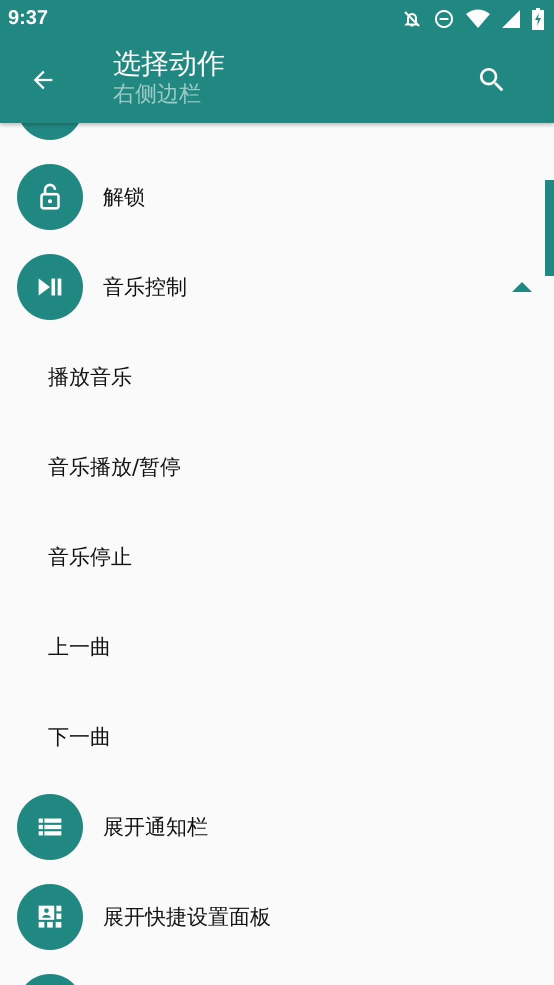 The height and width of the screenshot is (985, 554). What do you see at coordinates (90, 557) in the screenshot?
I see `sub-action-label: 音乐停止` at bounding box center [90, 557].